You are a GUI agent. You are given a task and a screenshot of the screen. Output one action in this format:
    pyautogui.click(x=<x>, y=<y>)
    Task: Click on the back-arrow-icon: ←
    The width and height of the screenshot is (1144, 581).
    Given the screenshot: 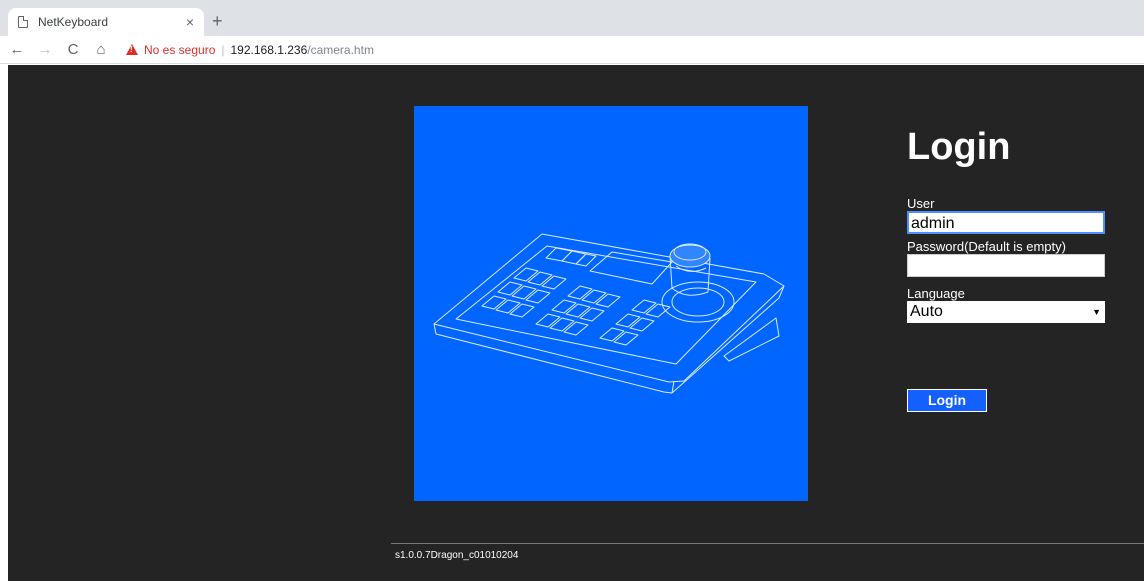 What is the action you would take?
    pyautogui.click(x=17, y=49)
    